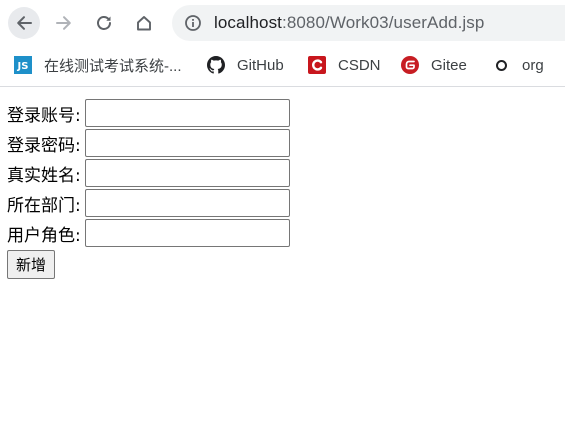 The width and height of the screenshot is (565, 430). I want to click on password-label: 登录密码:, so click(44, 145).